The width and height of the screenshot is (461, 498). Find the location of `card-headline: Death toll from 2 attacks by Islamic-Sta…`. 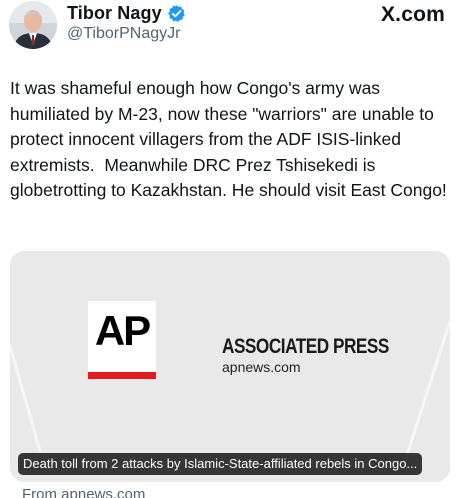

card-headline: Death toll from 2 attacks by Islamic-Sta… is located at coordinates (220, 464).